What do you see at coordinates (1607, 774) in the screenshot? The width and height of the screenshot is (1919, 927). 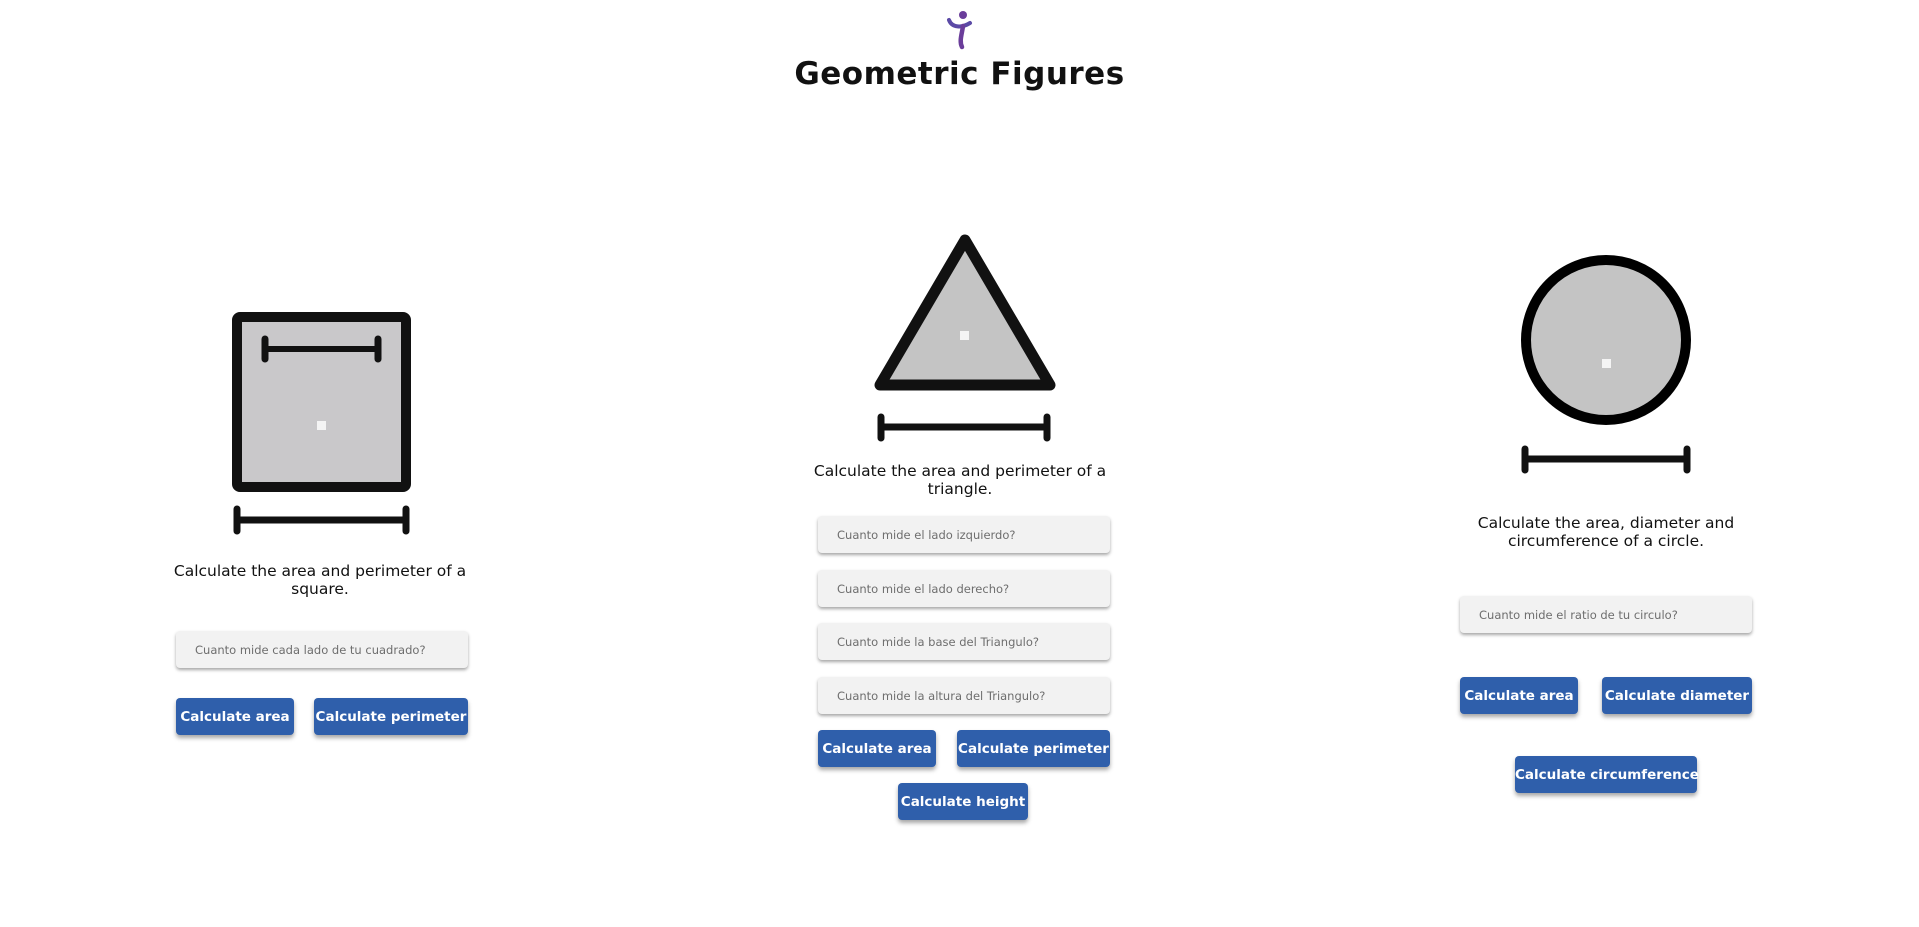 I see `circle-calculate-circumference-button: Calculate circumference` at bounding box center [1607, 774].